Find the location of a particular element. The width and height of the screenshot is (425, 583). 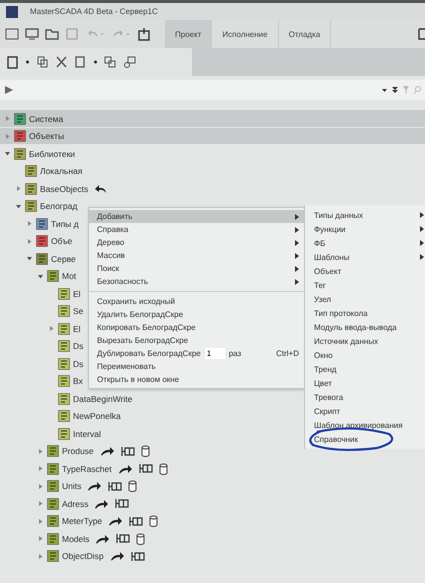

tree-item: Interval is located at coordinates (87, 433).